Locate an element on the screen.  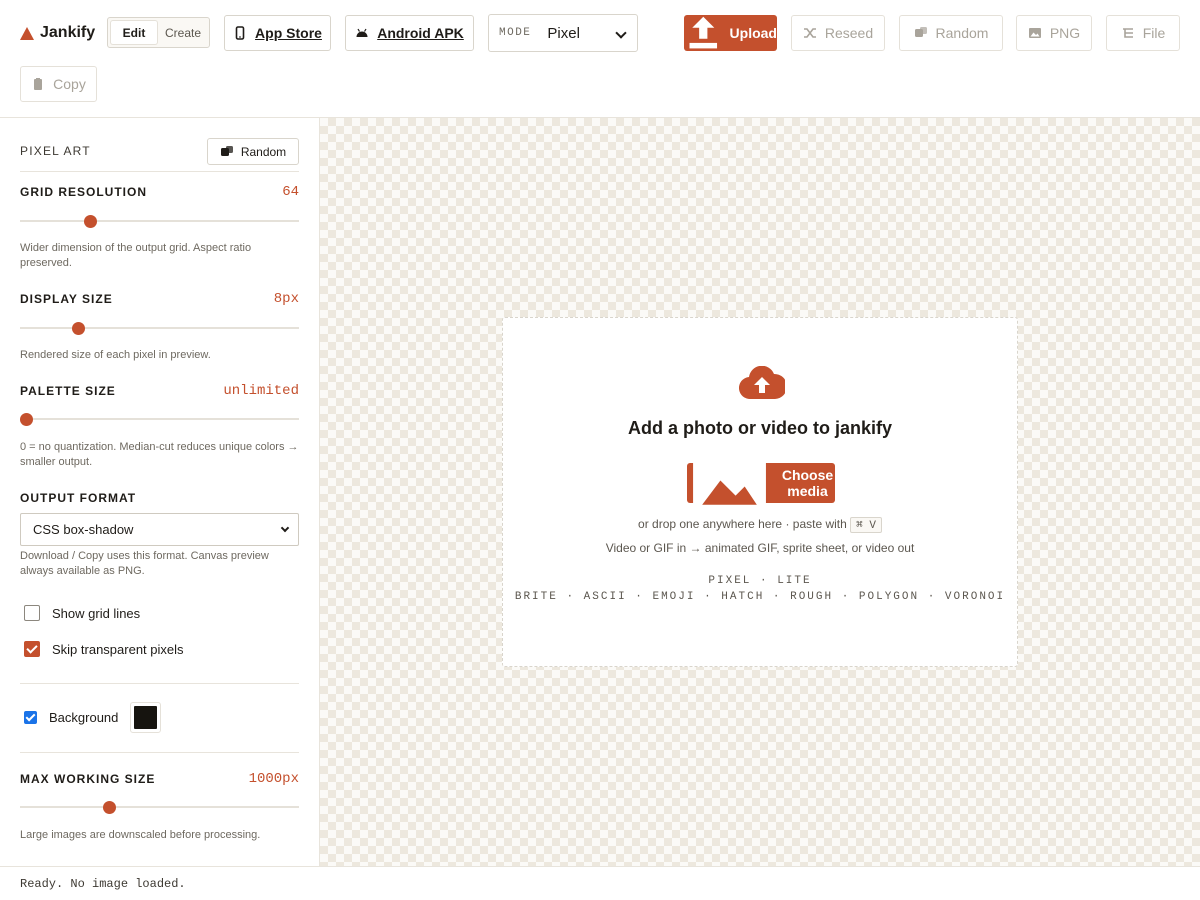
reseed-button: Reseed is located at coordinates (838, 33).